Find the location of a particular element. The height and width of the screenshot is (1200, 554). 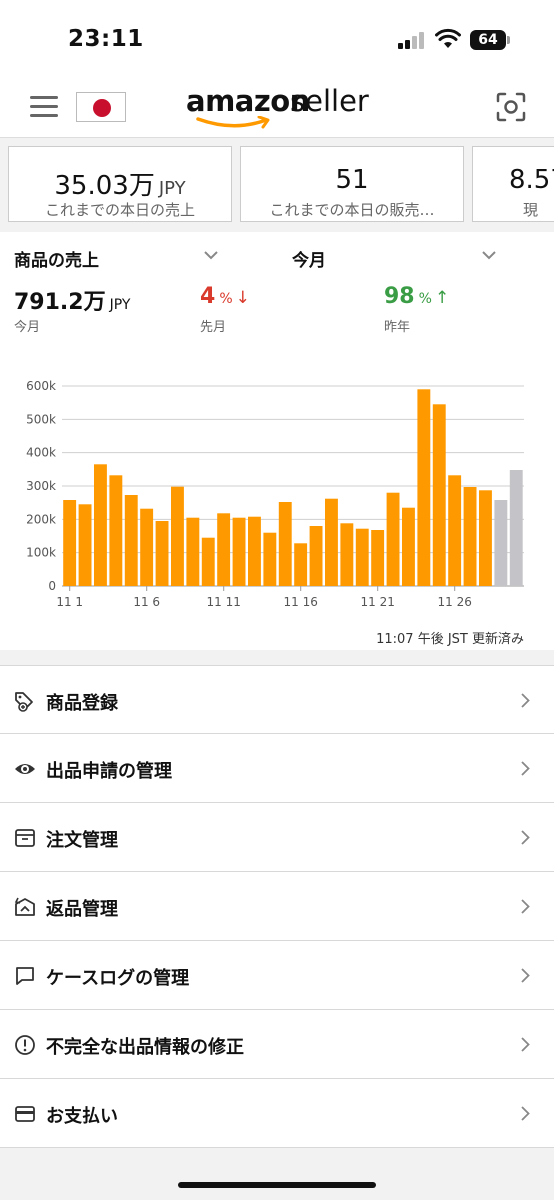

status-time: 23:11 is located at coordinates (106, 39).